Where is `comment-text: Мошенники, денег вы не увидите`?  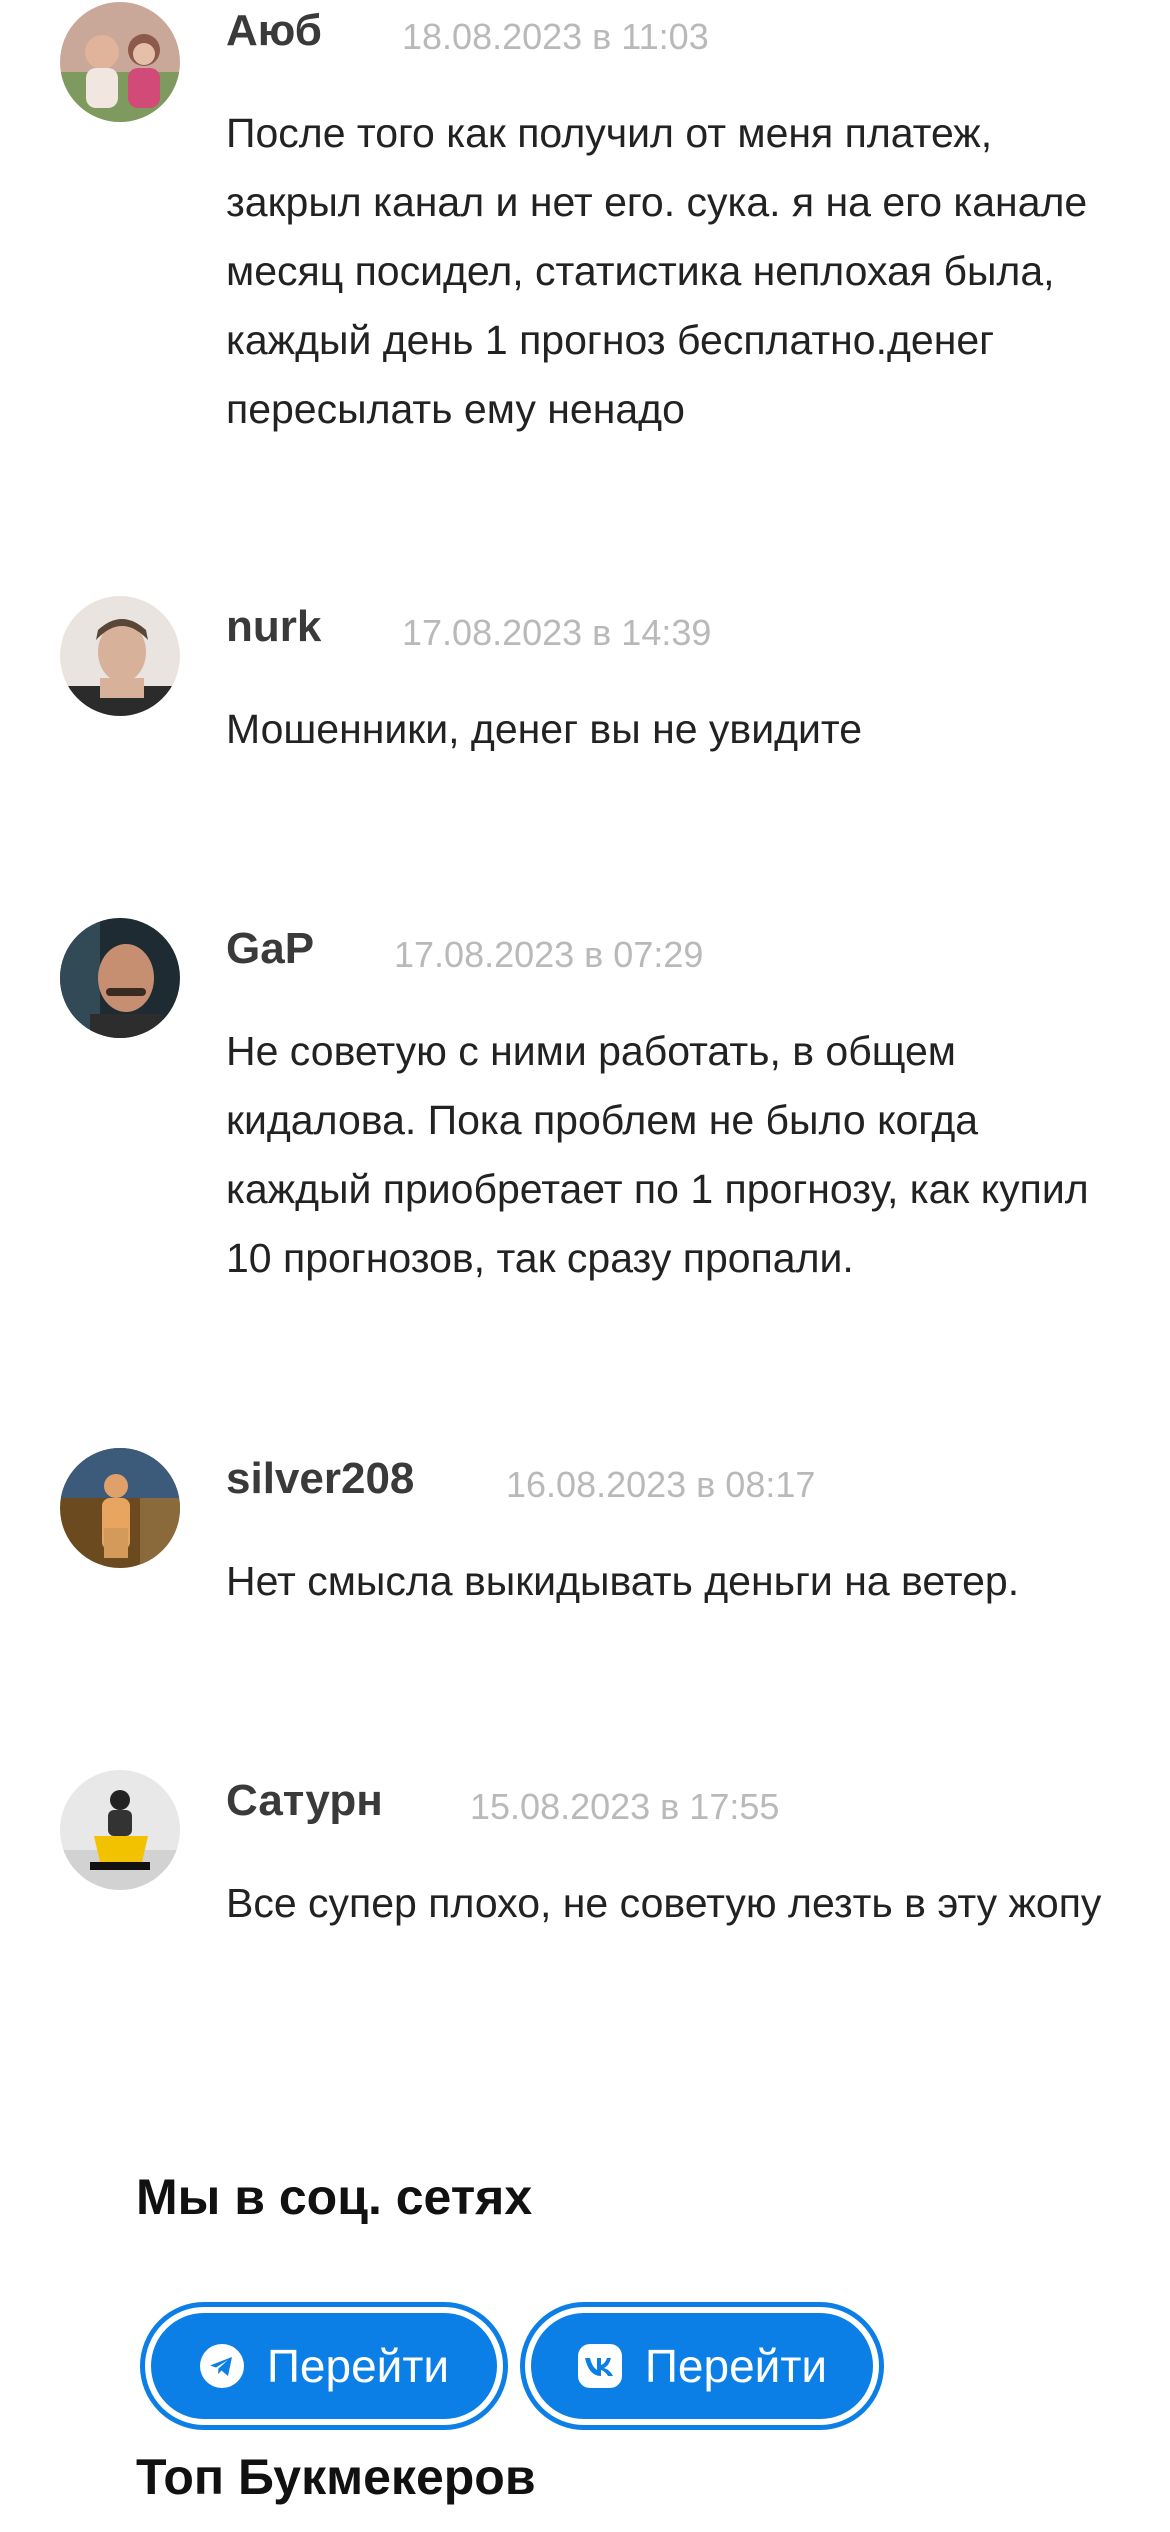
comment-text: Мошенники, денег вы не увидите is located at coordinates (544, 729).